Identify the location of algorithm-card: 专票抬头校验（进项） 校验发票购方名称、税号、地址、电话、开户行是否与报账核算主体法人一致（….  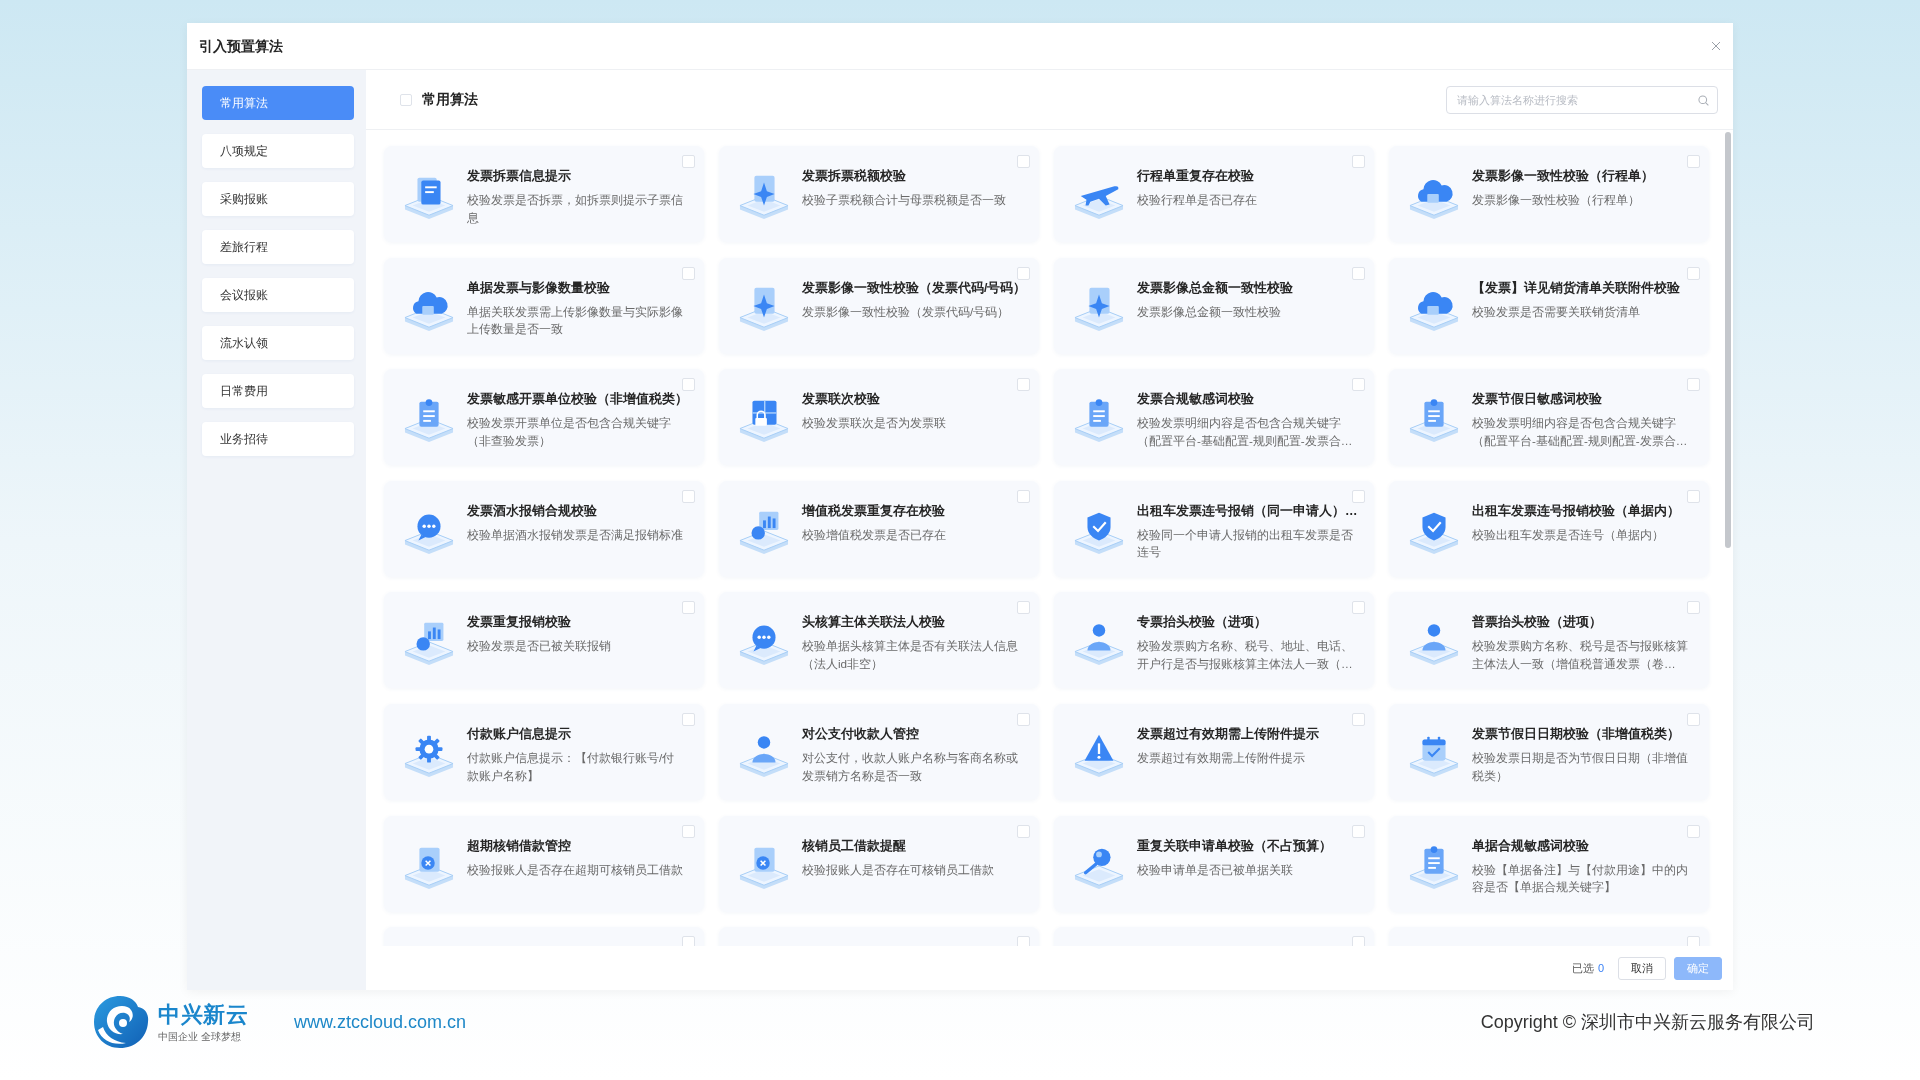
(1214, 640).